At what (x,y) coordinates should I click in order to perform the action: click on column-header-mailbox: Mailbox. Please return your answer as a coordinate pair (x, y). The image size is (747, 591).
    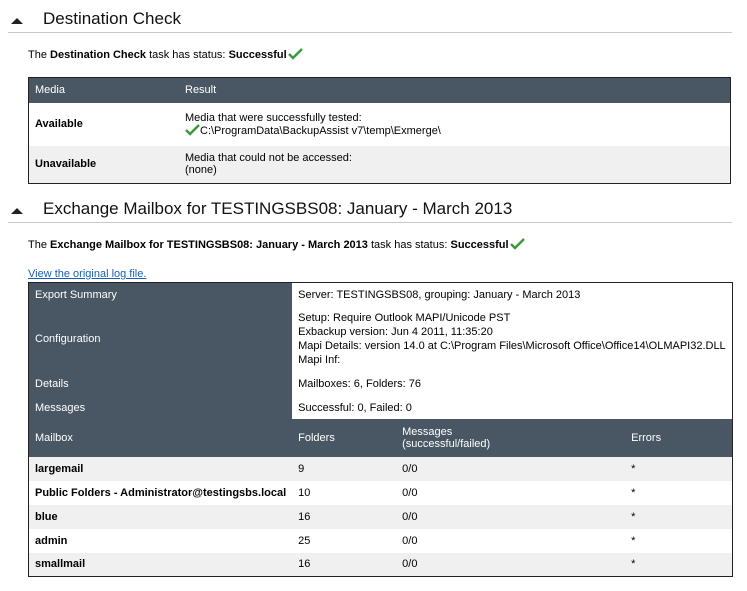
    Looking at the image, I should click on (160, 437).